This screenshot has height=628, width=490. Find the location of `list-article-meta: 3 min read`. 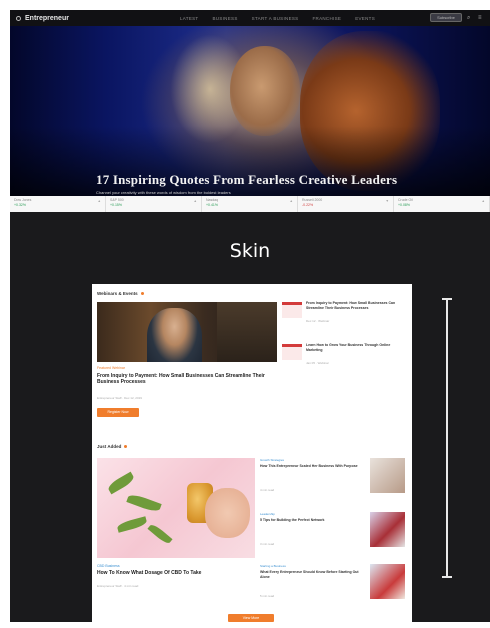

list-article-meta: 3 min read is located at coordinates (267, 544).